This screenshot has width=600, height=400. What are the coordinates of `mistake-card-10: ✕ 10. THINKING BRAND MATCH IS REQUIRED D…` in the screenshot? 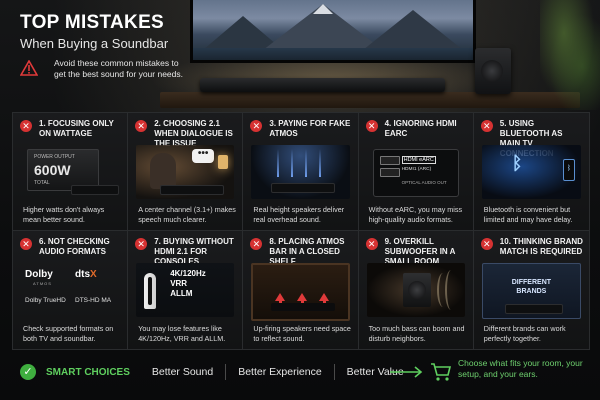 It's located at (531, 290).